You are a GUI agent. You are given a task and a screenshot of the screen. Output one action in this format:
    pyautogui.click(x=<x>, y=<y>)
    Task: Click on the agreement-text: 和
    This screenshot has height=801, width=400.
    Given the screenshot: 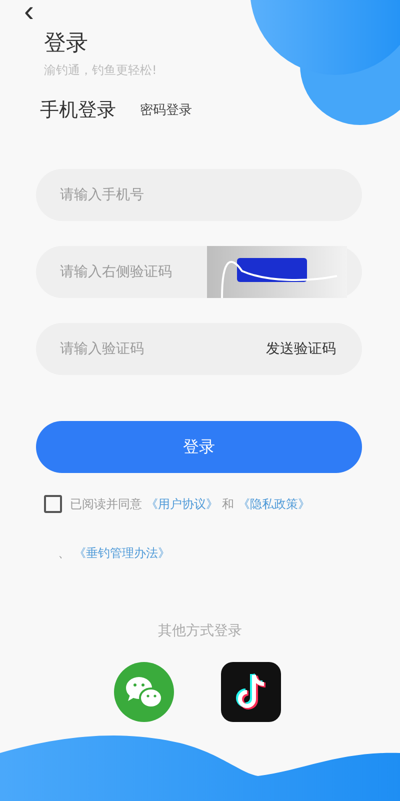 What is the action you would take?
    pyautogui.click(x=228, y=504)
    